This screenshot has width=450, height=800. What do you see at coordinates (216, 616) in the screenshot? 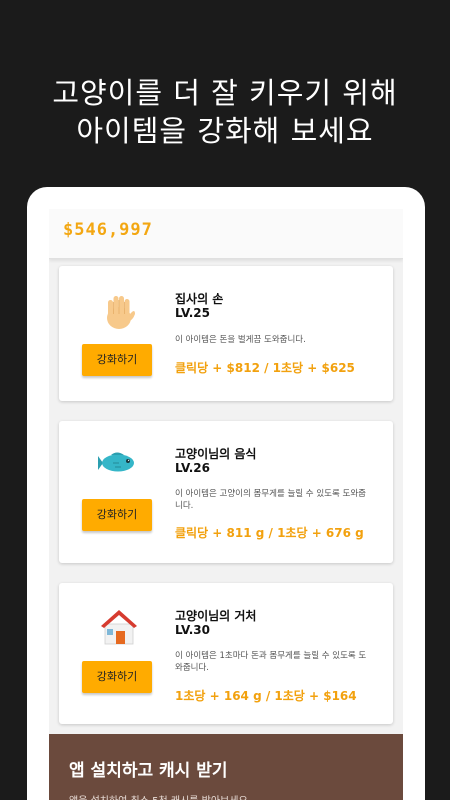
I see `item-name: 고양이님의 거처` at bounding box center [216, 616].